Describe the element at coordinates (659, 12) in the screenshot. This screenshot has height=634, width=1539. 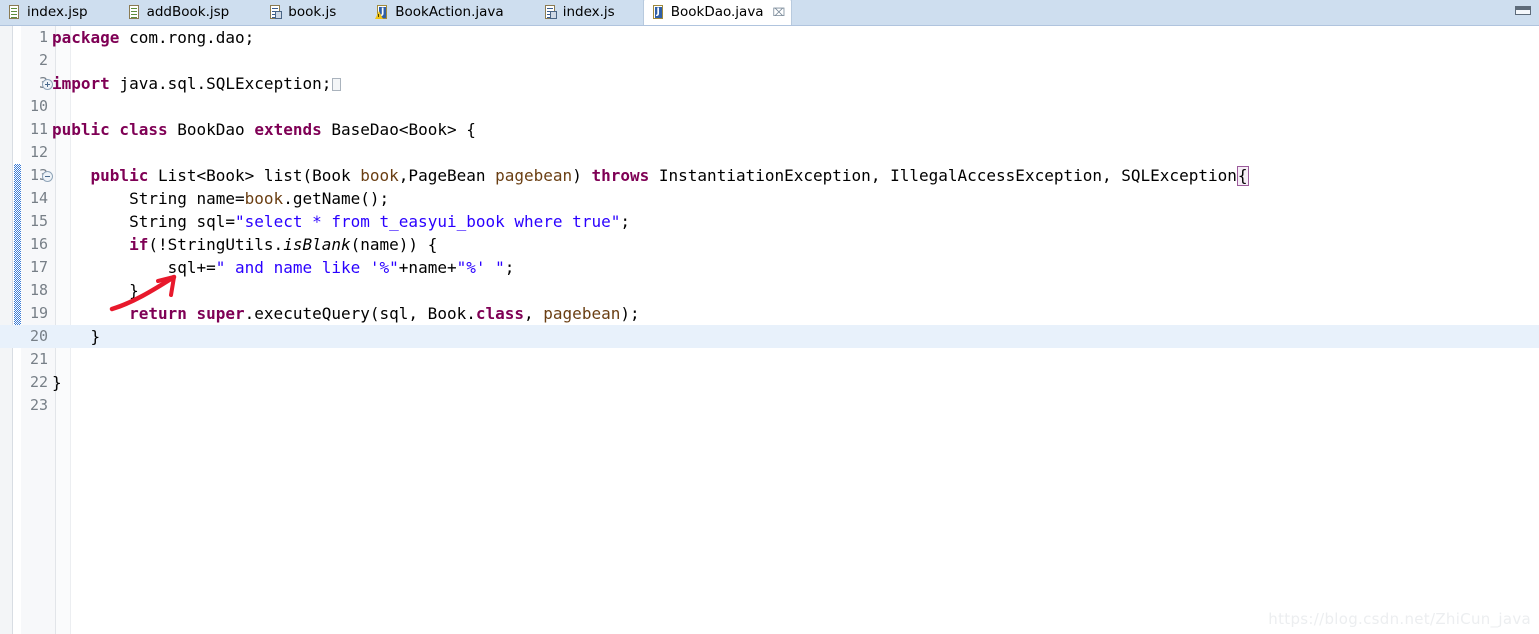
I see `java-file-icon: J` at that location.